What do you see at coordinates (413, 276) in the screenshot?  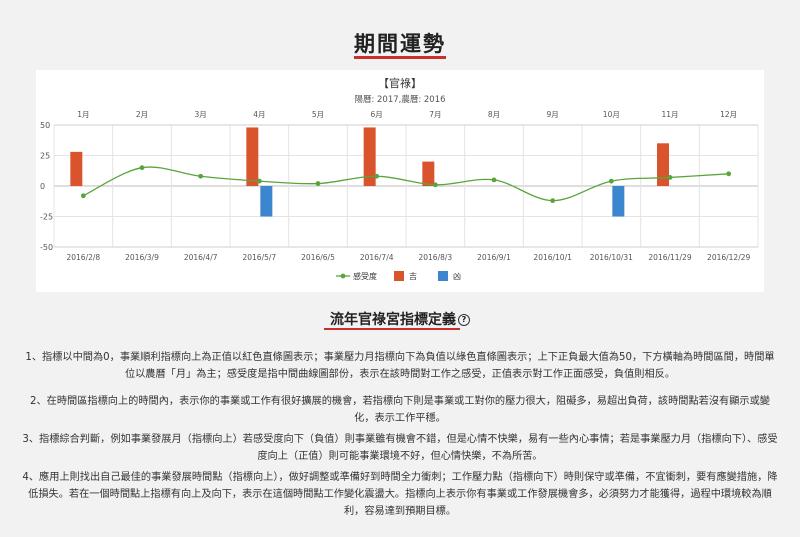 I see `legend-label: 吉` at bounding box center [413, 276].